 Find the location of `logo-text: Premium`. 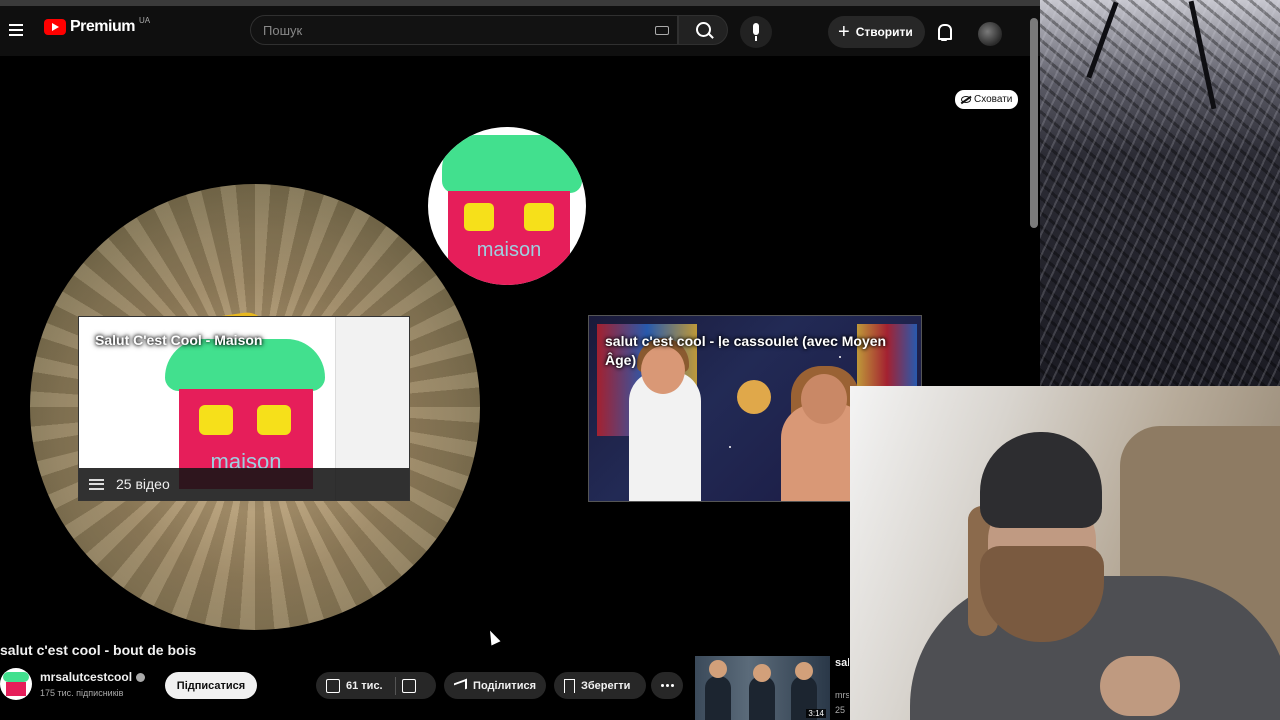

logo-text: Premium is located at coordinates (102, 26).